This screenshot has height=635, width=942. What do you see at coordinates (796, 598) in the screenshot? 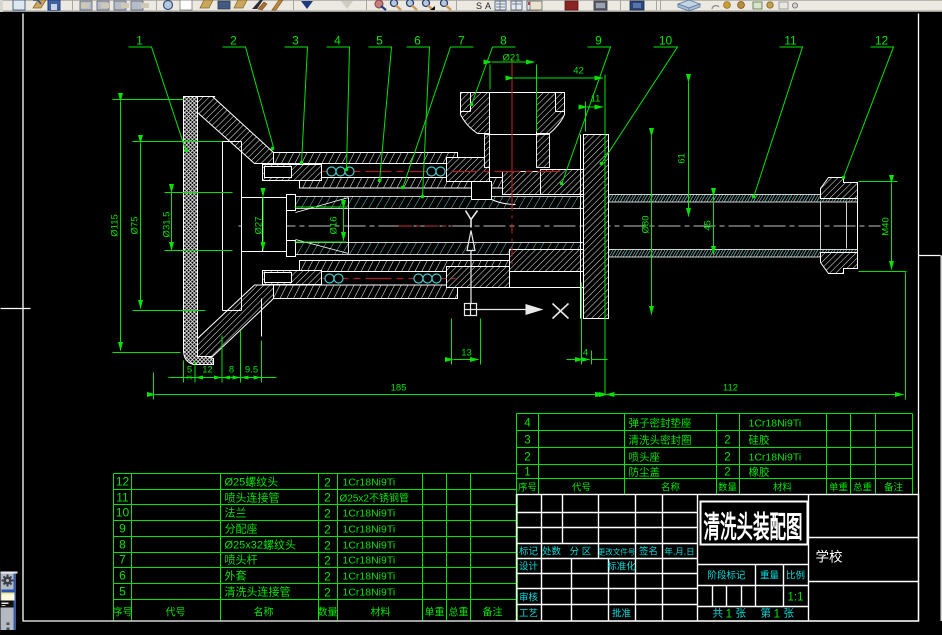
I see `svg-text: 1:1` at bounding box center [796, 598].